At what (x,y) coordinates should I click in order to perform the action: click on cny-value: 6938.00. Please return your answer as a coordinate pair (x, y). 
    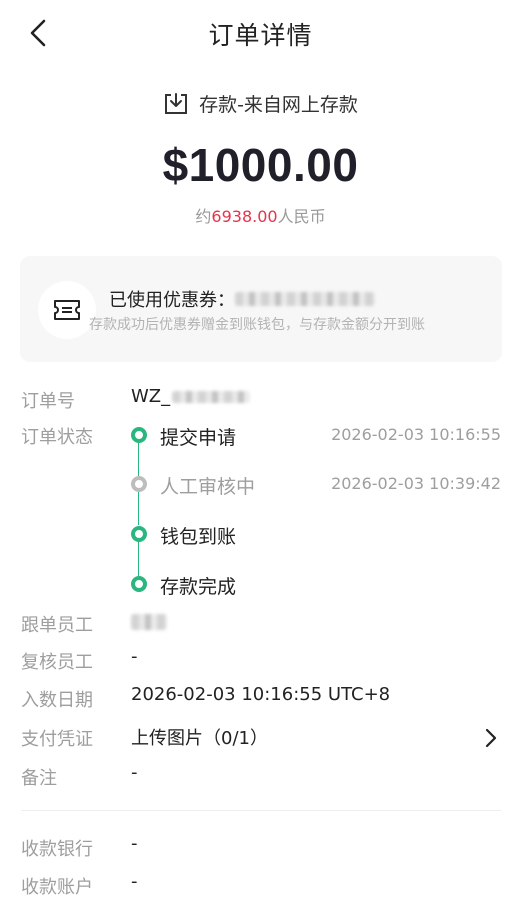
    Looking at the image, I should click on (244, 216).